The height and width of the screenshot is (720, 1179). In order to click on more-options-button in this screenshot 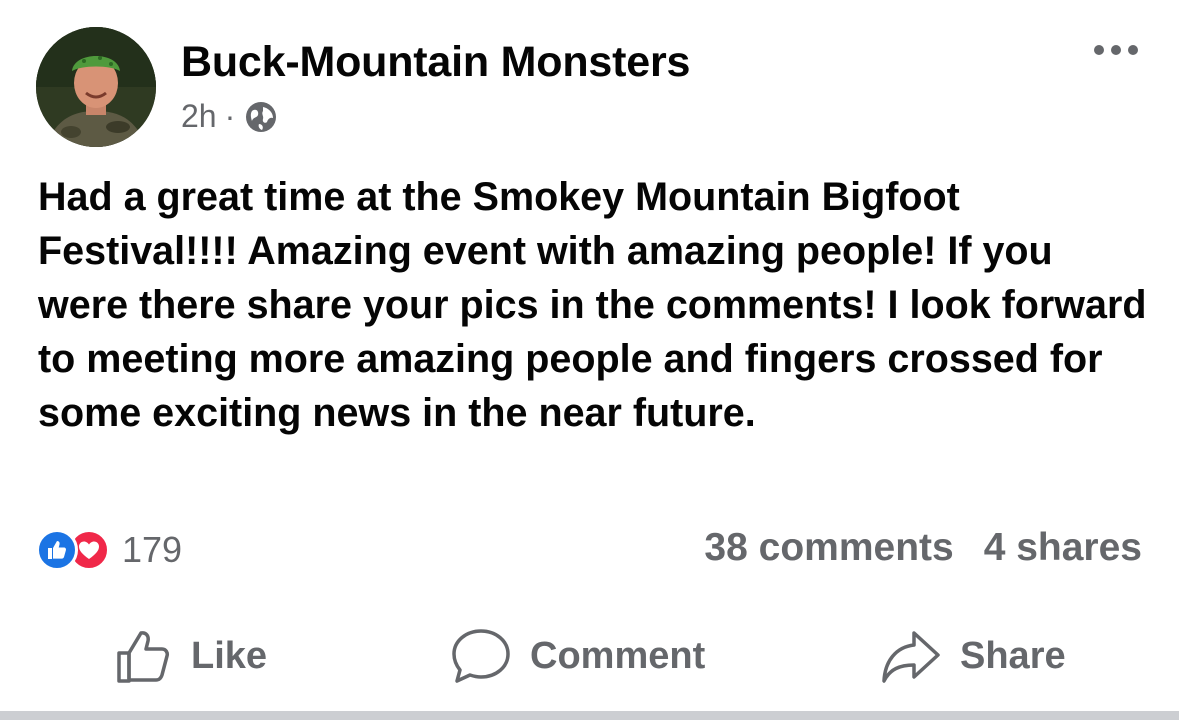, I will do `click(1116, 50)`.